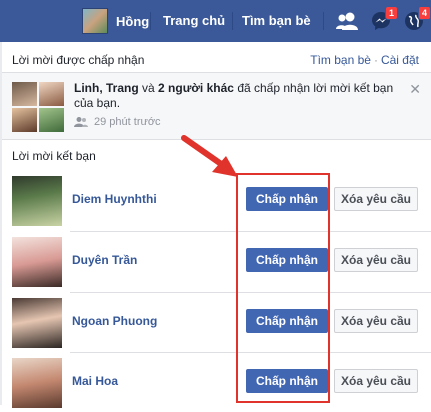 The width and height of the screenshot is (431, 412). What do you see at coordinates (216, 382) in the screenshot?
I see `friend-request-row: Mai Hoa Chấp nhận Xóa yêu cầu` at bounding box center [216, 382].